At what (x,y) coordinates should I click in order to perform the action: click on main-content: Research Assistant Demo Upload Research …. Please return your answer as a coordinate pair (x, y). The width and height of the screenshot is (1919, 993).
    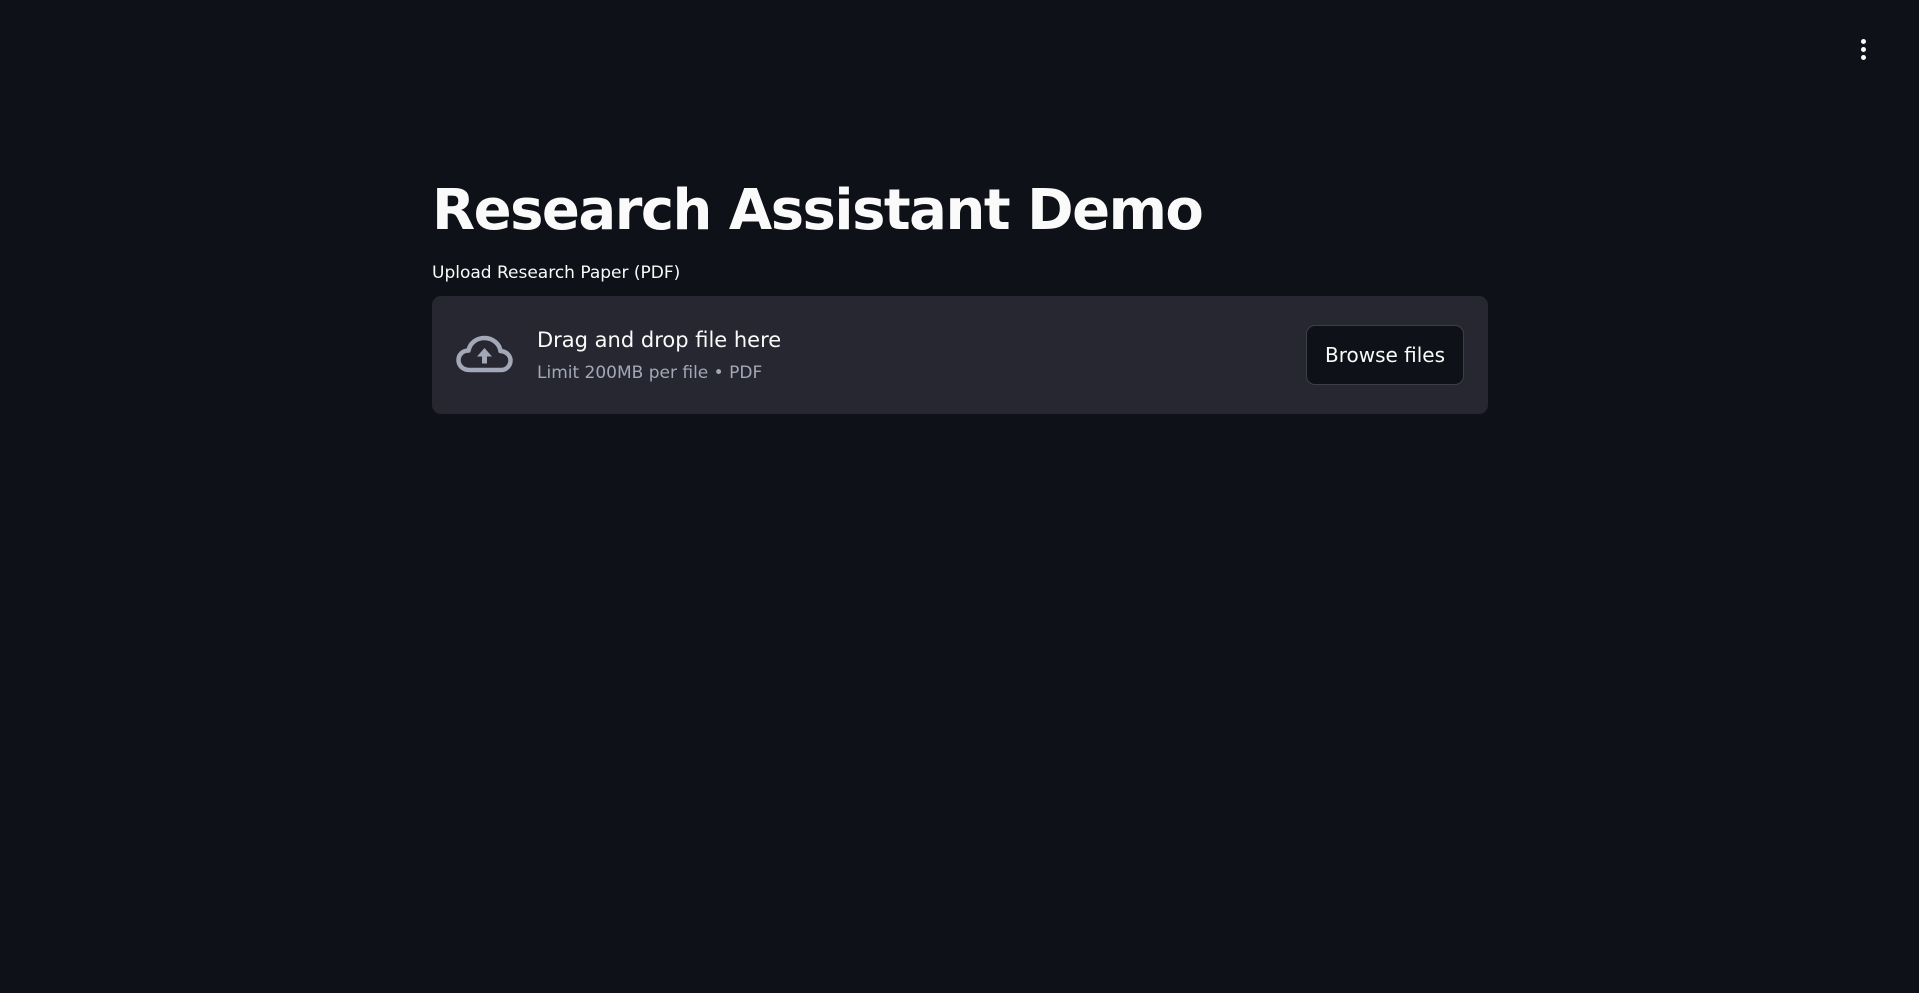
    Looking at the image, I should click on (960, 292).